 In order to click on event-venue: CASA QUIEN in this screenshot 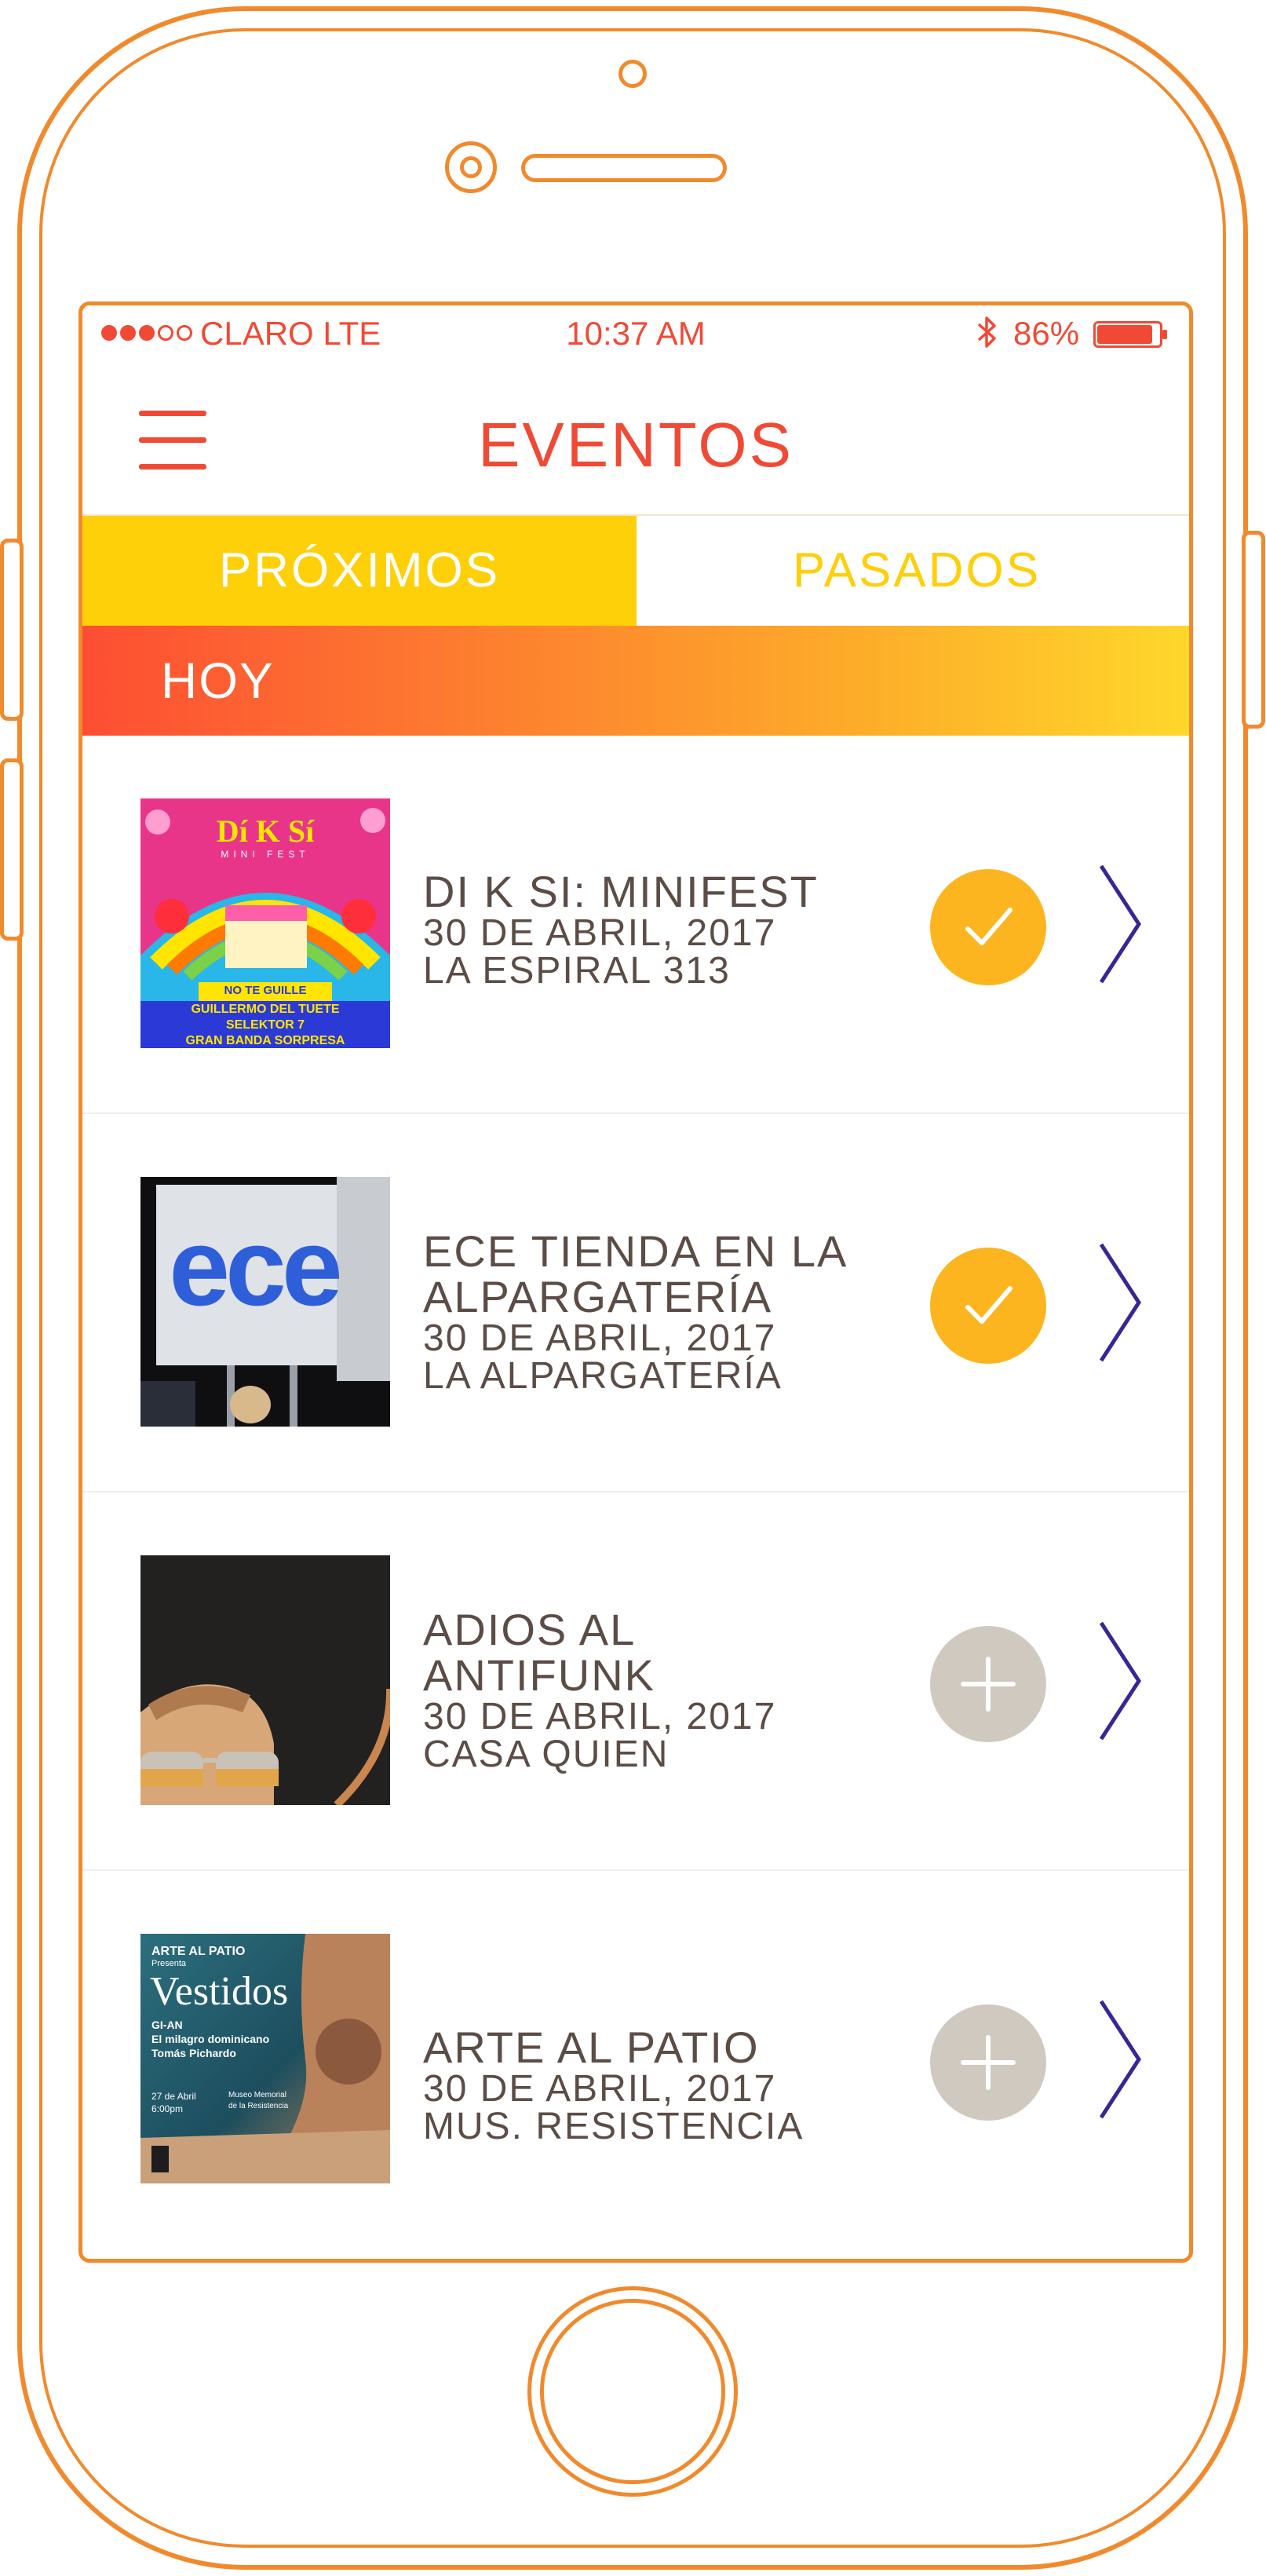, I will do `click(546, 1755)`.